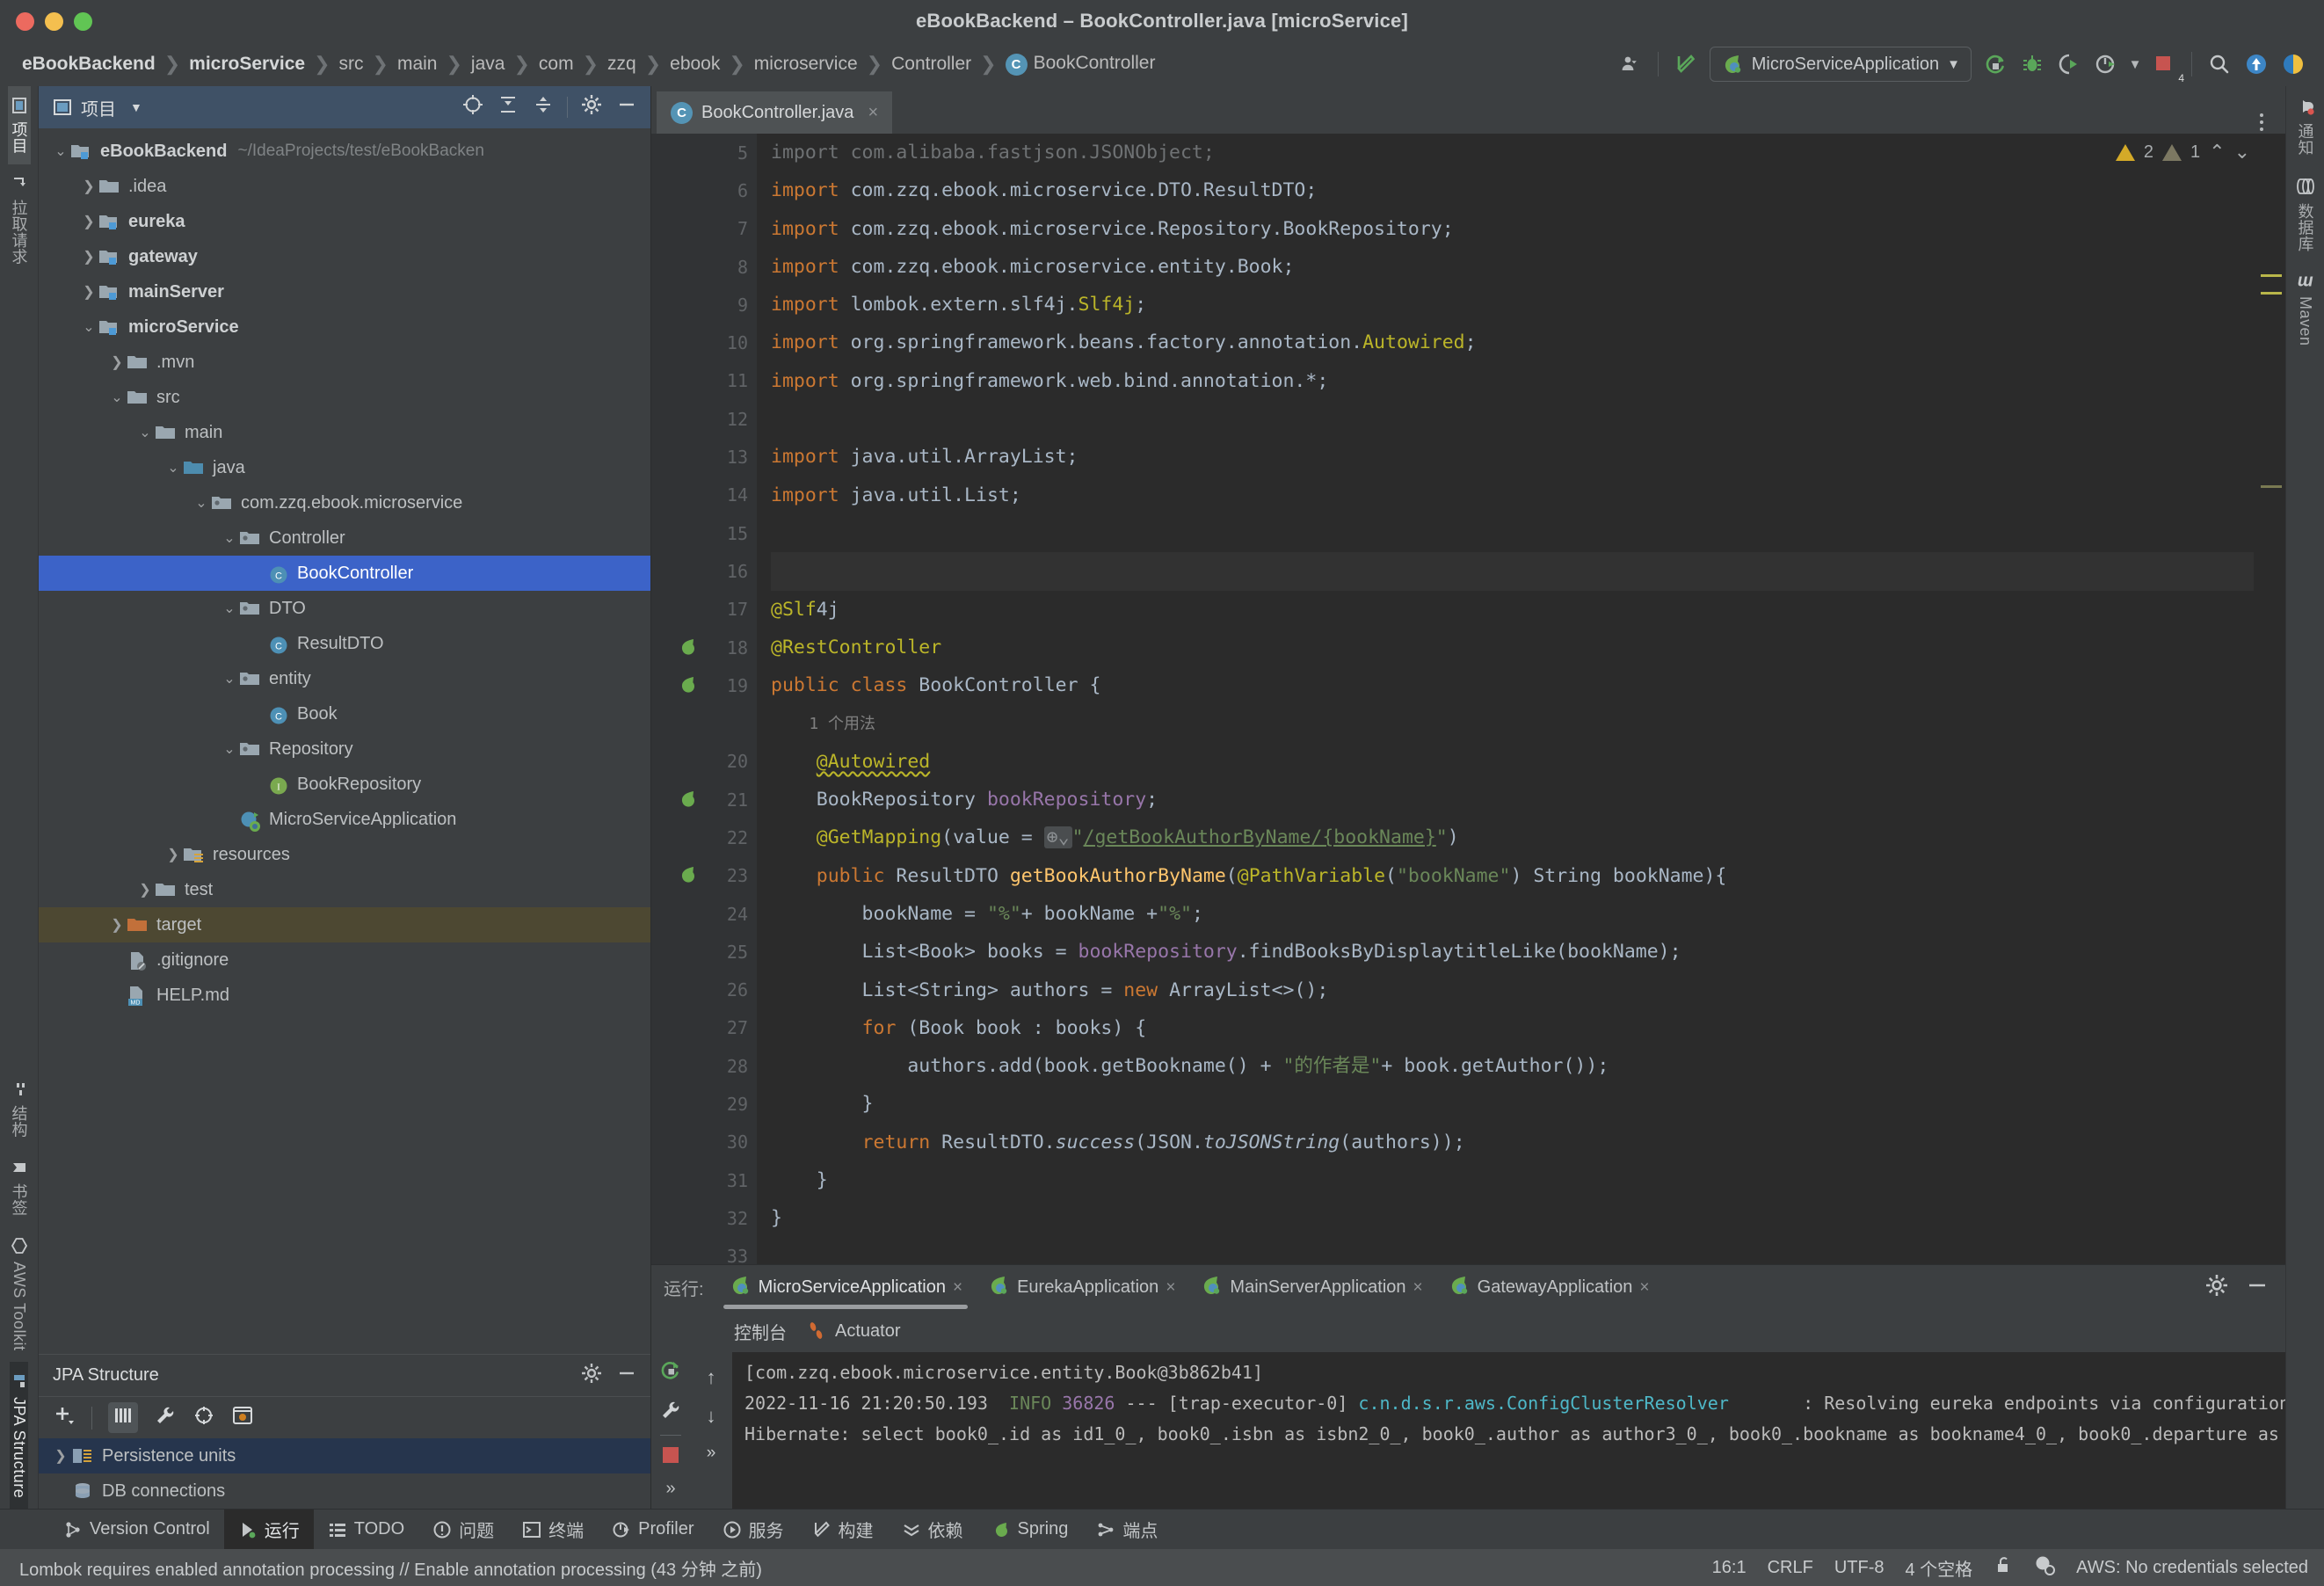 This screenshot has height=1586, width=2324. What do you see at coordinates (704, 1066) in the screenshot?
I see `gutter-line: 28` at bounding box center [704, 1066].